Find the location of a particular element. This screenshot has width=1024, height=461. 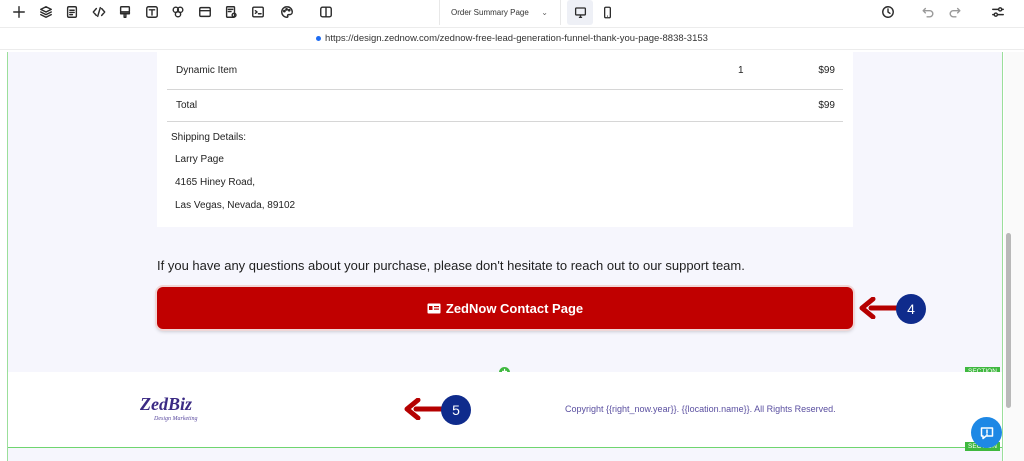

top-toolbar: Order Summary Page ⌄ is located at coordinates (512, 12).